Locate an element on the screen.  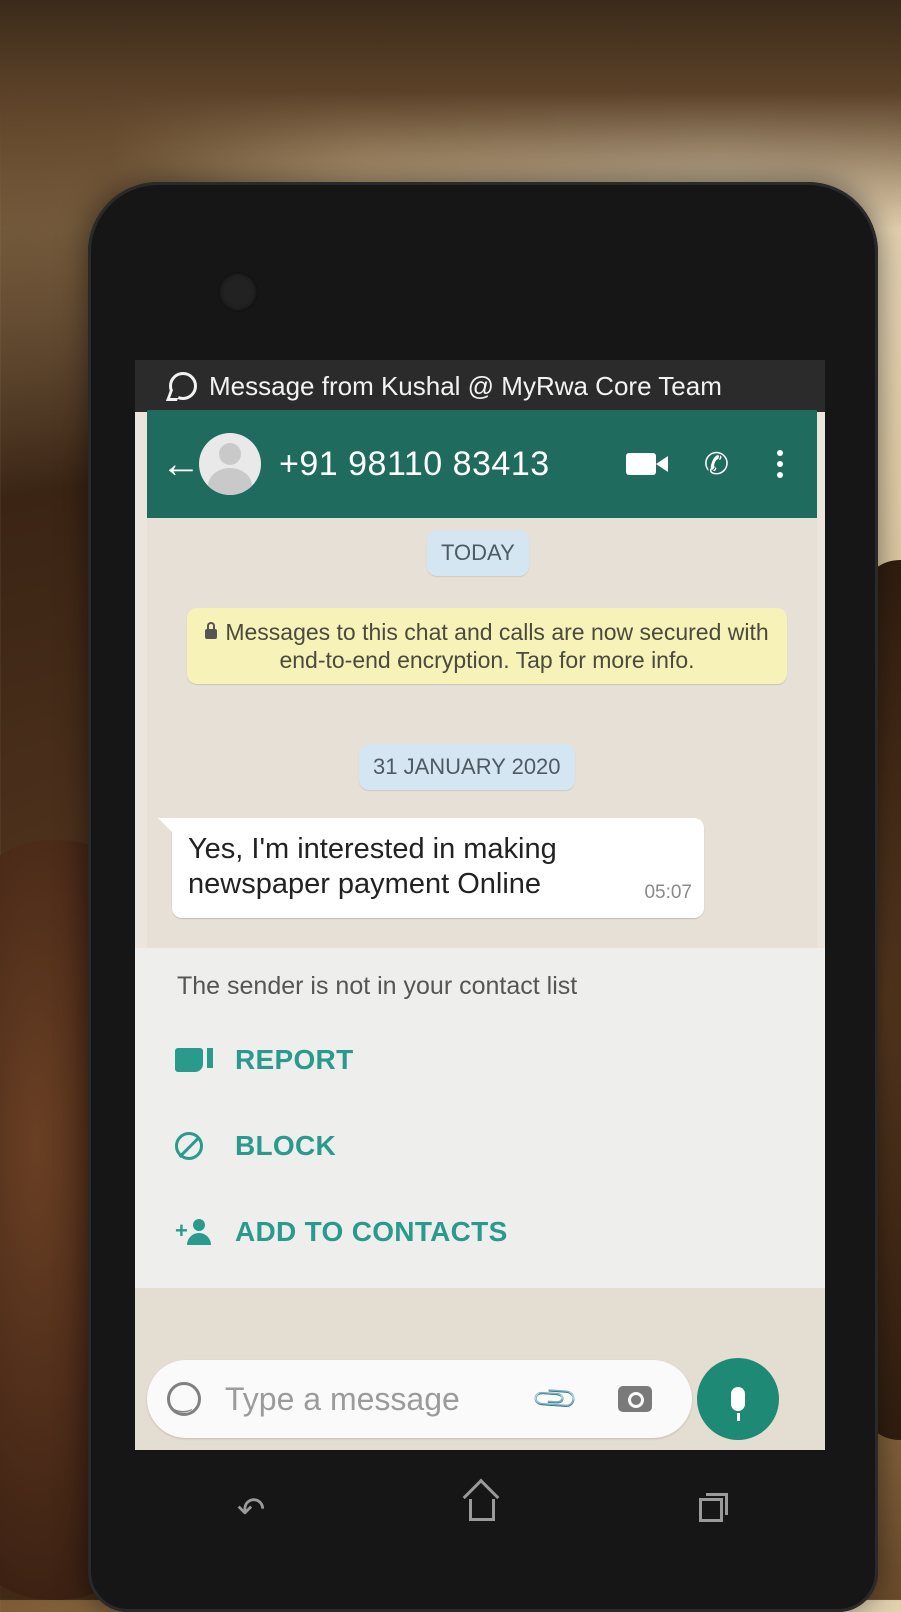
chat-header: ← +91 98110 83413 ✆ is located at coordinates (482, 464).